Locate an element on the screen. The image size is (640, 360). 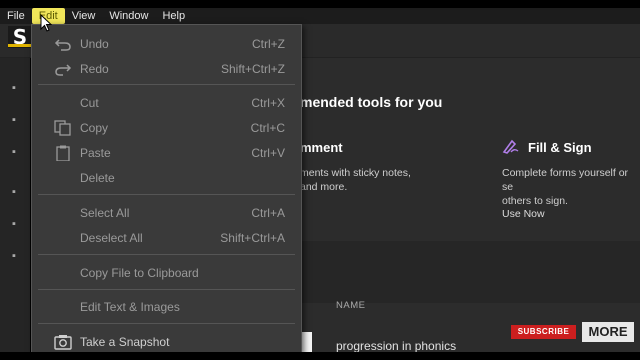
more-badge: MORE is located at coordinates (608, 332).